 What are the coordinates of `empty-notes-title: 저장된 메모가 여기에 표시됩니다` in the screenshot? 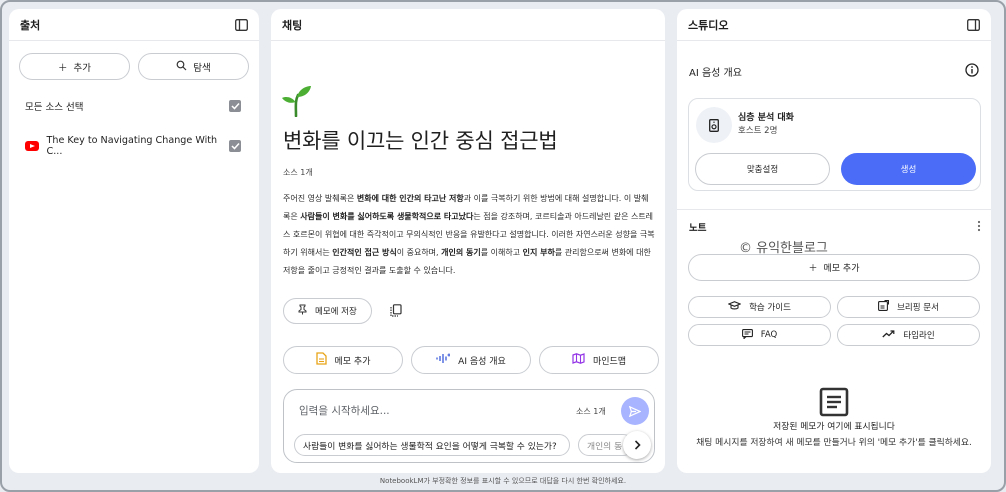 It's located at (834, 427).